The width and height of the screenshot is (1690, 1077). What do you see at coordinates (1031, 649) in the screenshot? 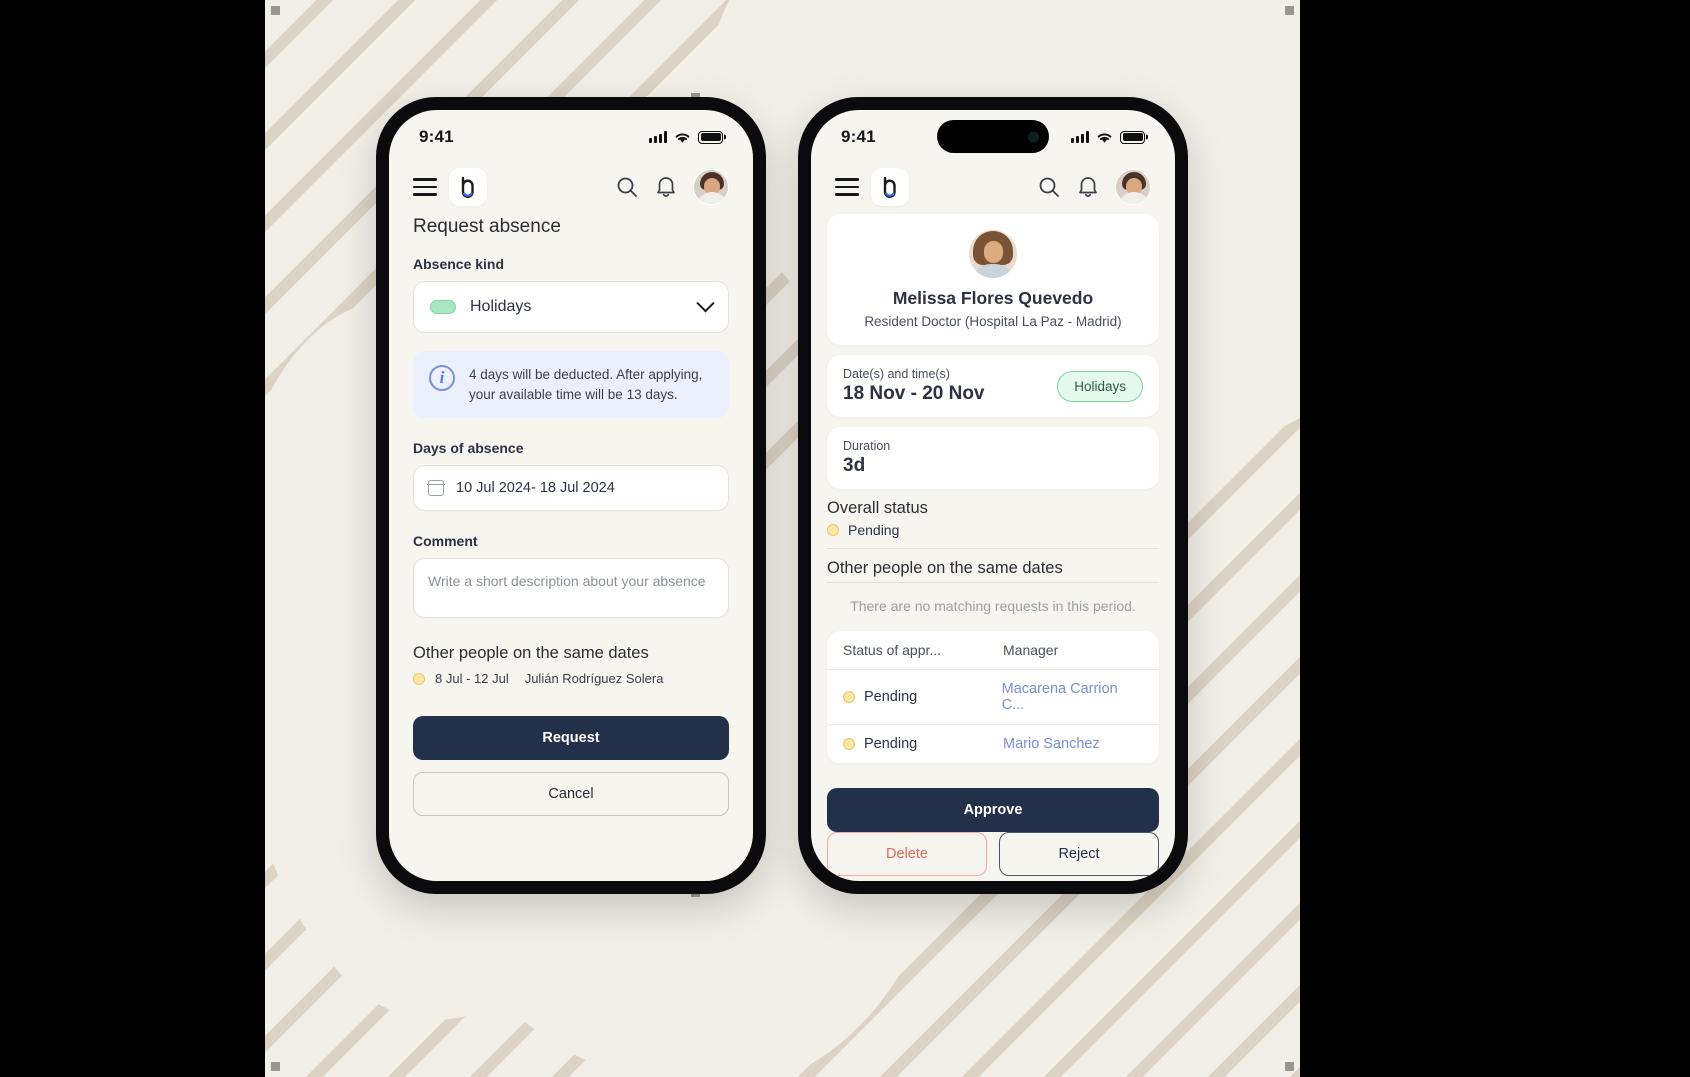
I see `column-header-manager: Manager` at bounding box center [1031, 649].